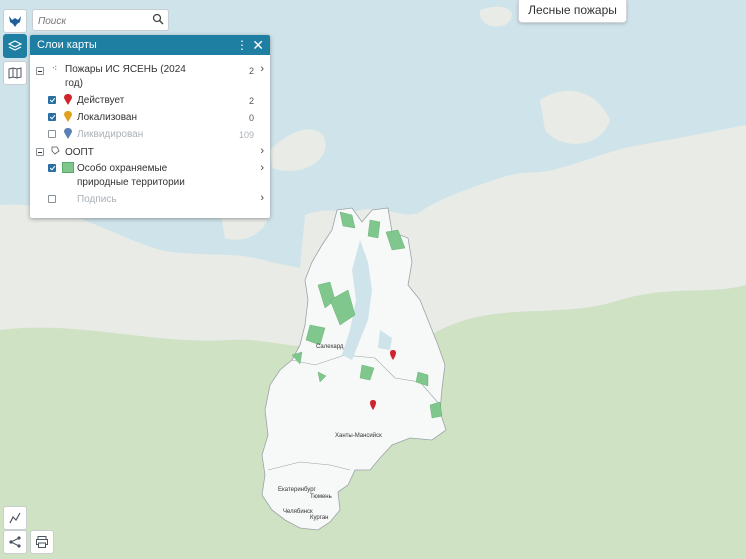 The height and width of the screenshot is (559, 746). I want to click on checkbox-liquidated, so click(52, 134).